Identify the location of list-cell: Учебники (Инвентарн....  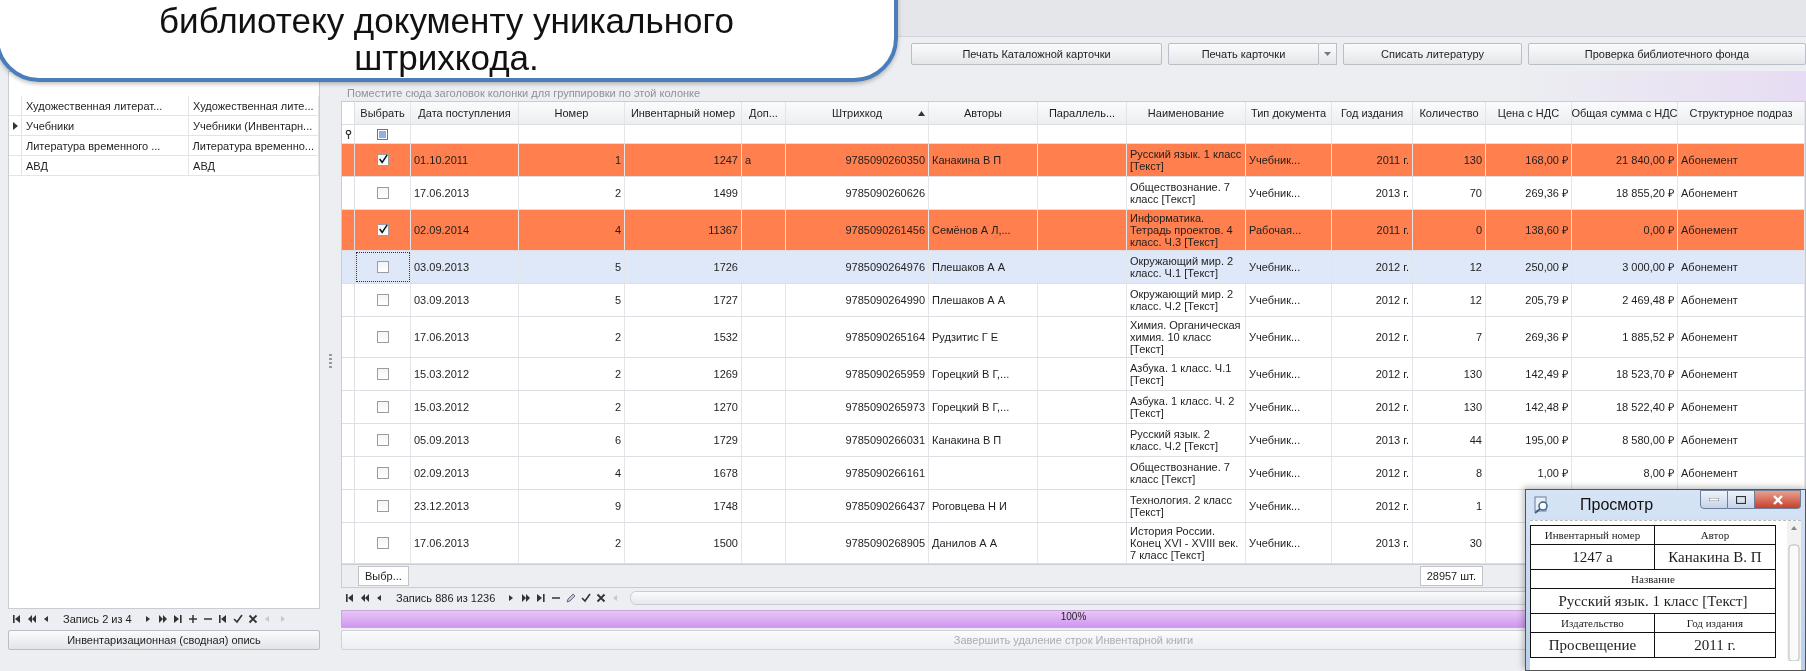
(254, 125).